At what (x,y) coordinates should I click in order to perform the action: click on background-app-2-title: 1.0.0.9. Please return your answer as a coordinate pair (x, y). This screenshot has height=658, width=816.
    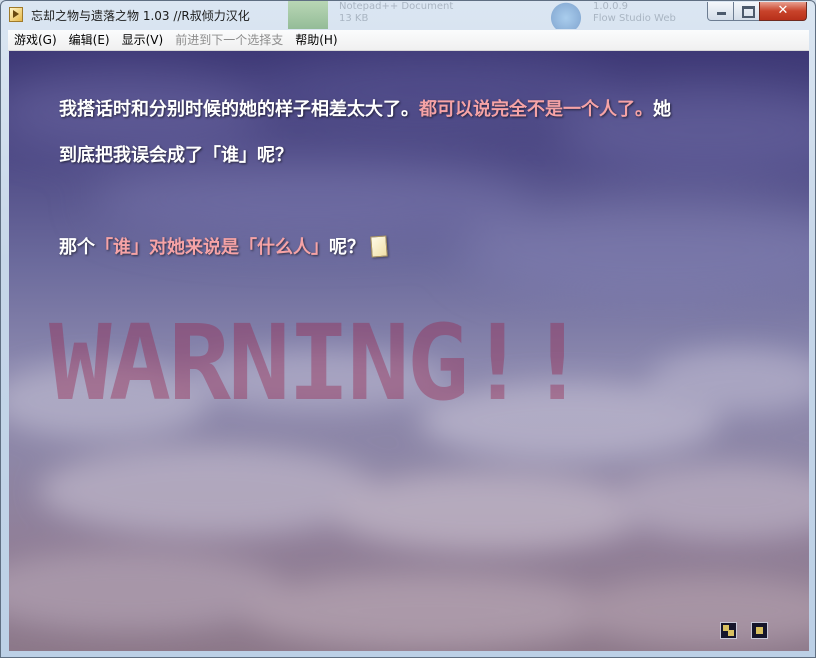
    Looking at the image, I should click on (610, 6).